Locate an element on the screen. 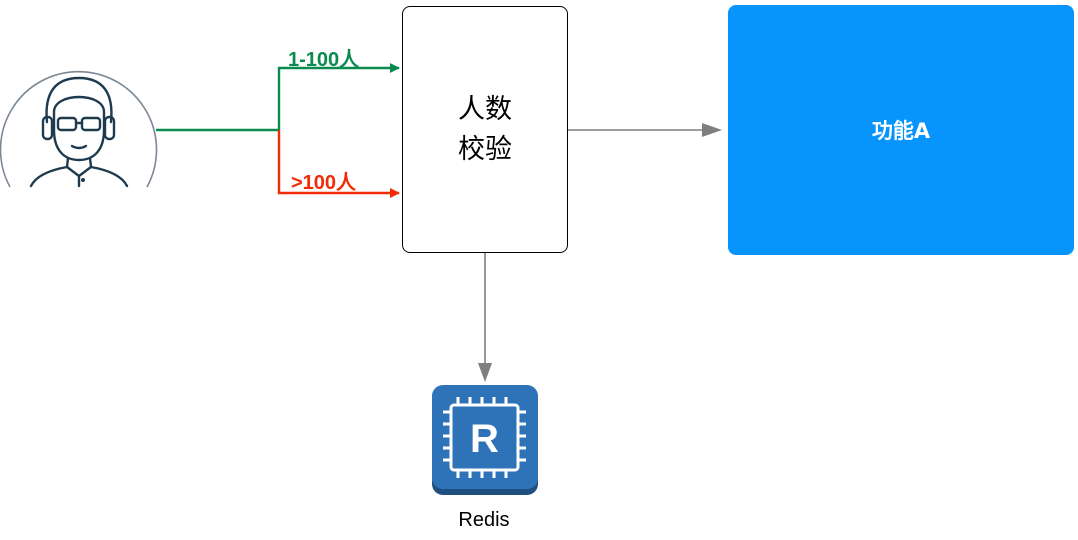 Image resolution: width=1078 pixels, height=540 pixels. edge-small-group is located at coordinates (278, 97).